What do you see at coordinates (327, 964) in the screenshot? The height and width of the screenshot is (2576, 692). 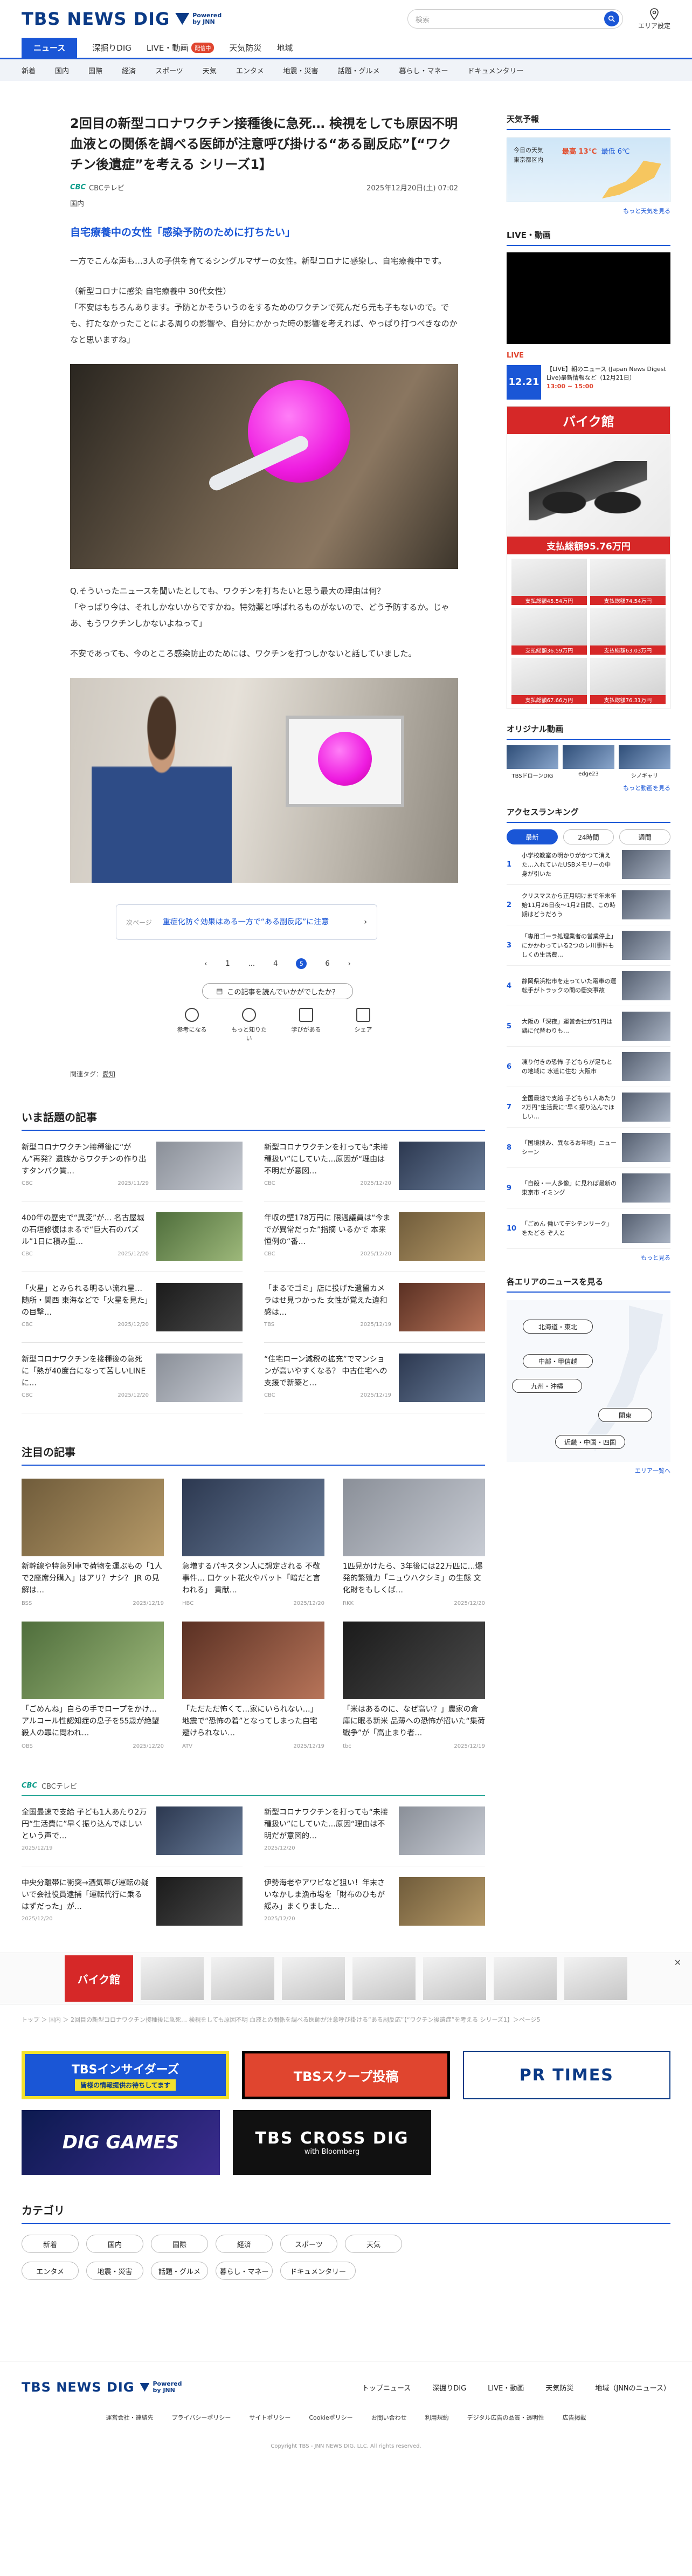 I see `page-link: 6` at bounding box center [327, 964].